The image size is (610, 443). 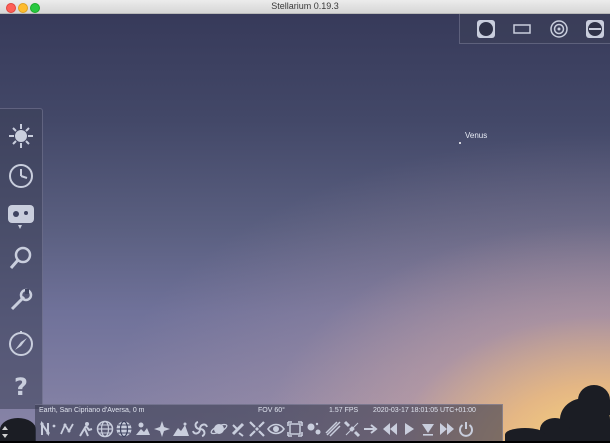 I want to click on oculars-config-icon, so click(x=595, y=29).